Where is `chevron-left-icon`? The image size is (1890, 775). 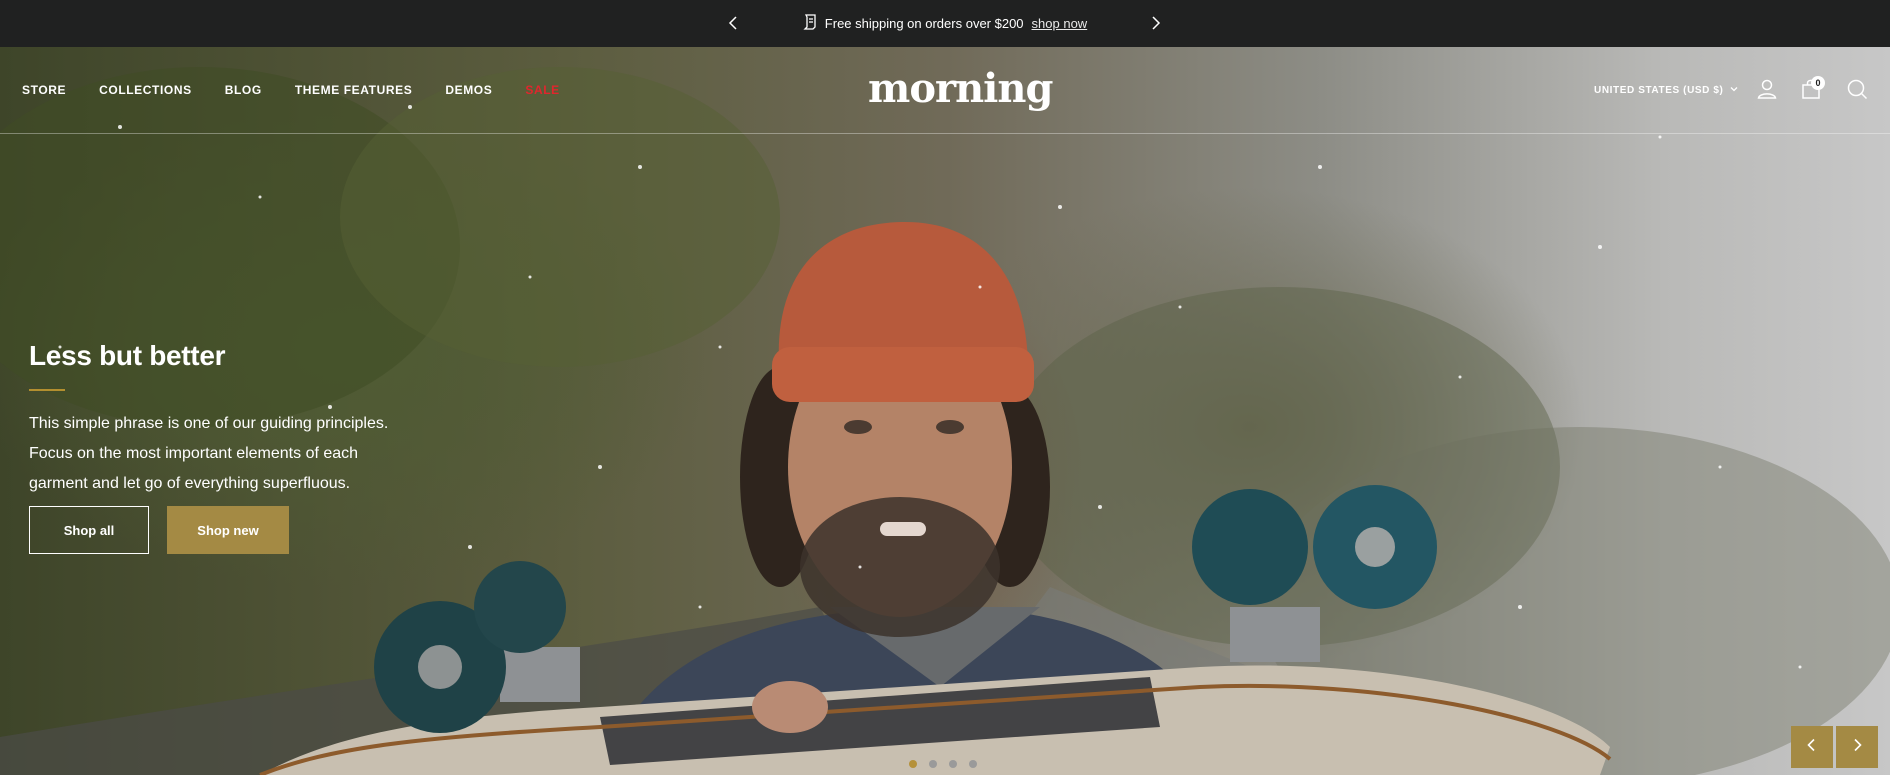 chevron-left-icon is located at coordinates (1812, 747).